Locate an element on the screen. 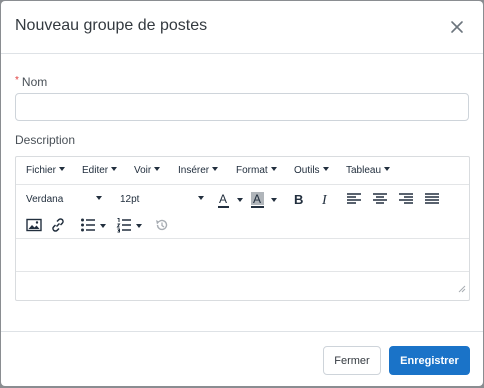  description-label: Description is located at coordinates (45, 140).